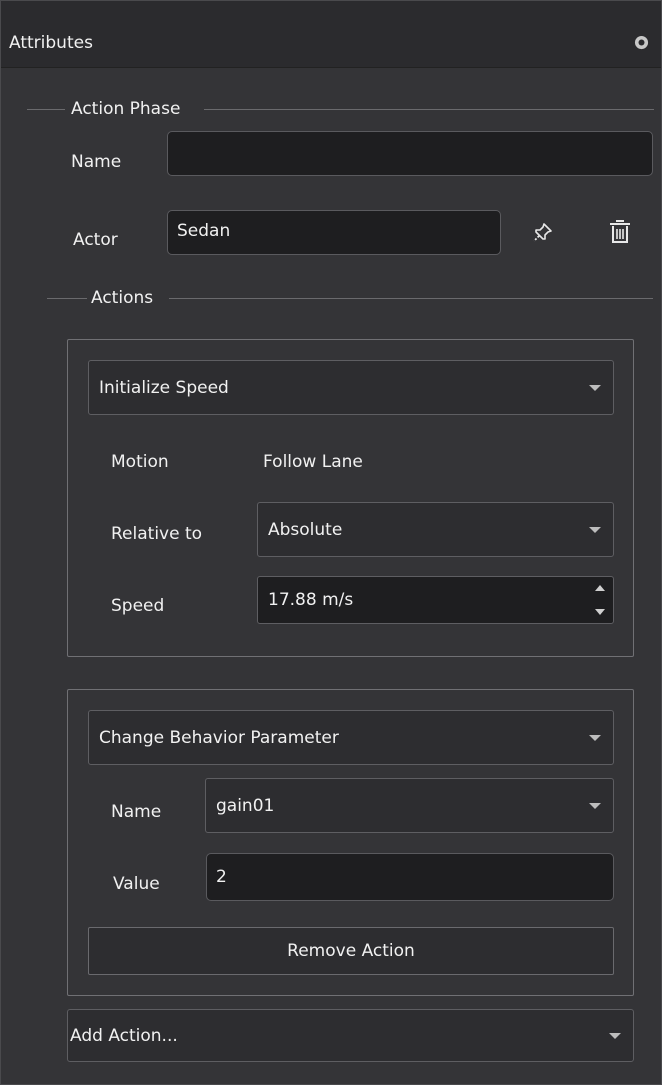 This screenshot has width=662, height=1085. I want to click on speed-value: 17.88 m/s, so click(311, 600).